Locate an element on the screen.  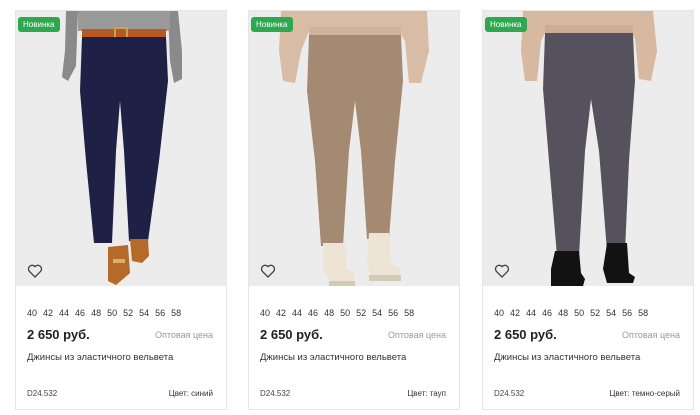
product-color: Цвет: тауп is located at coordinates (426, 393).